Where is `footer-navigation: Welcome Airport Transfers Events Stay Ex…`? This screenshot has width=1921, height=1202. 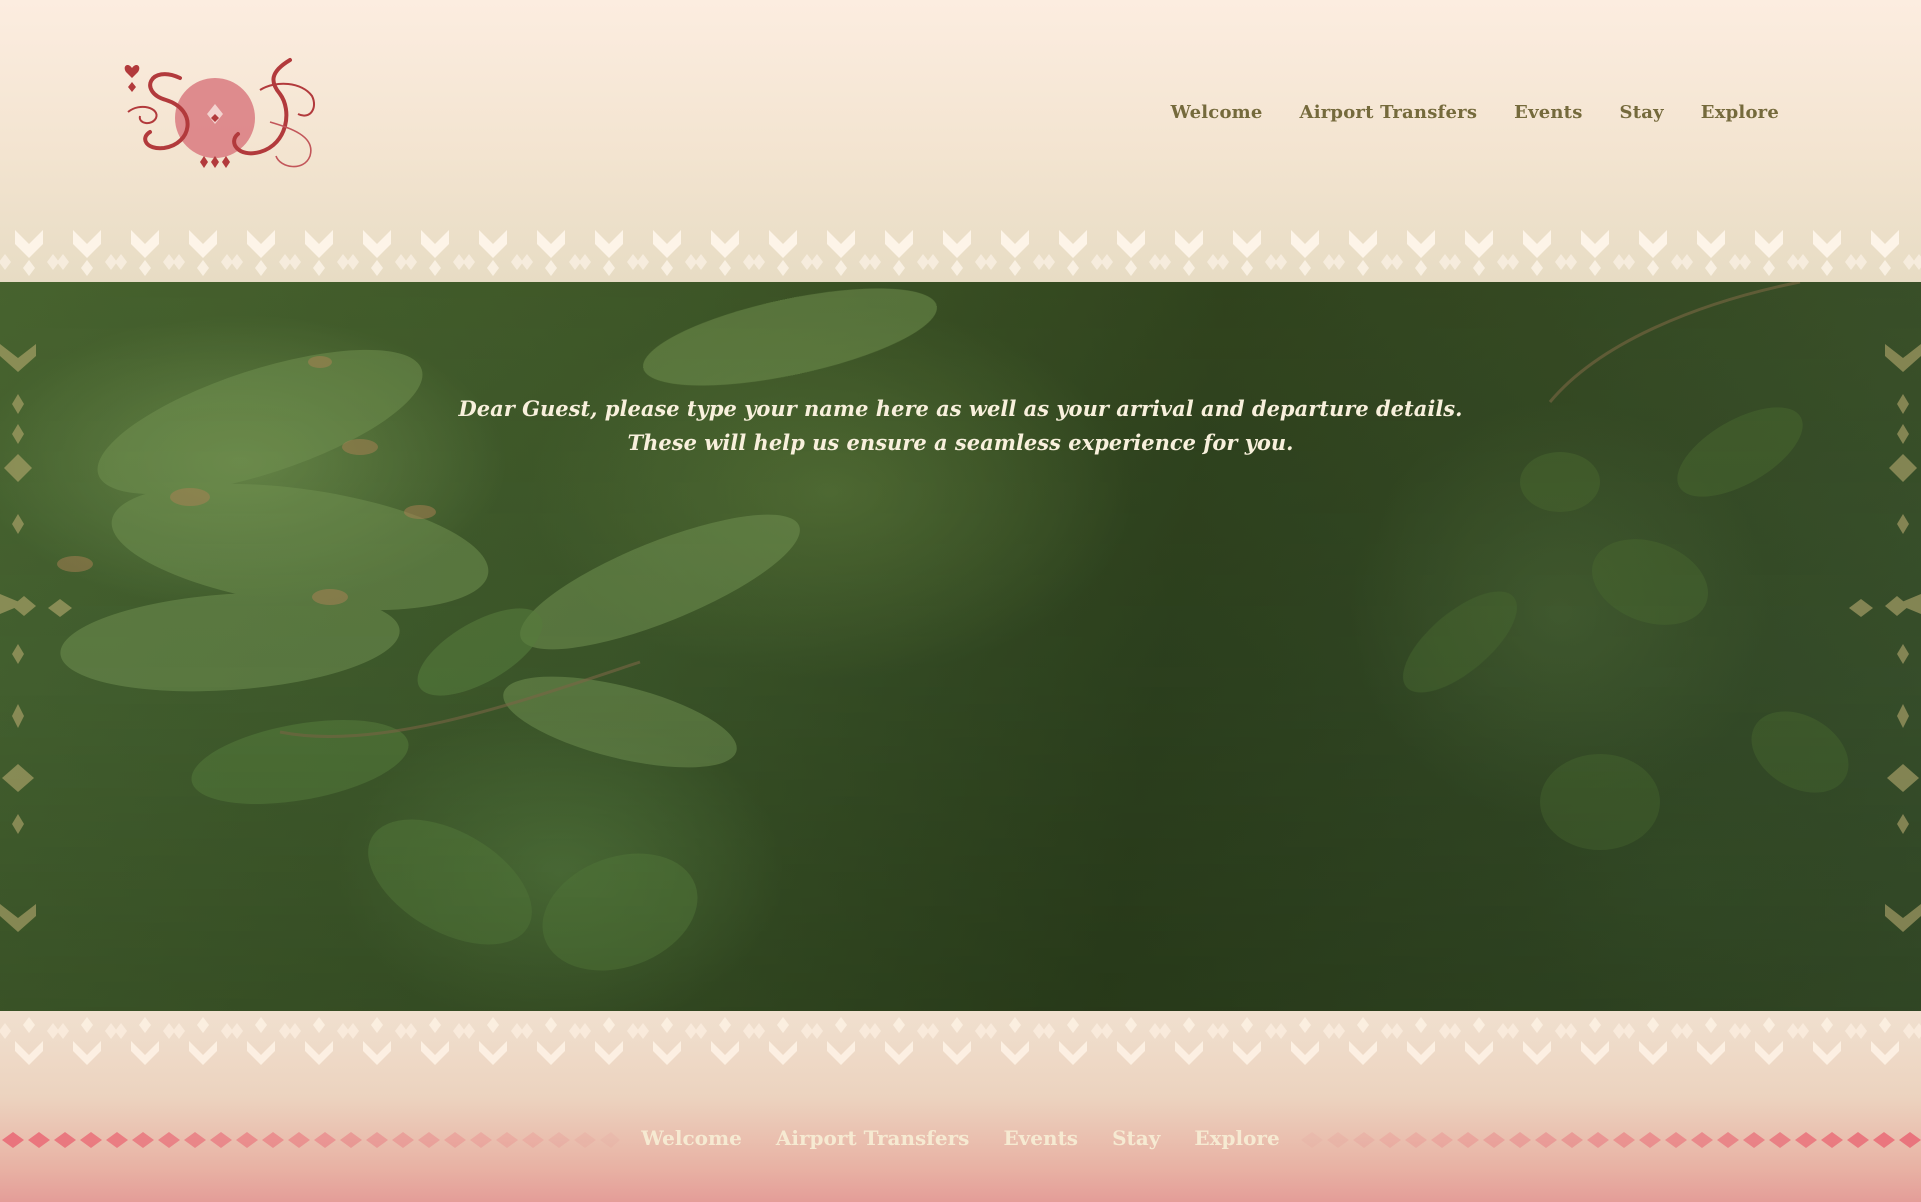 footer-navigation: Welcome Airport Transfers Events Stay Ex… is located at coordinates (960, 1138).